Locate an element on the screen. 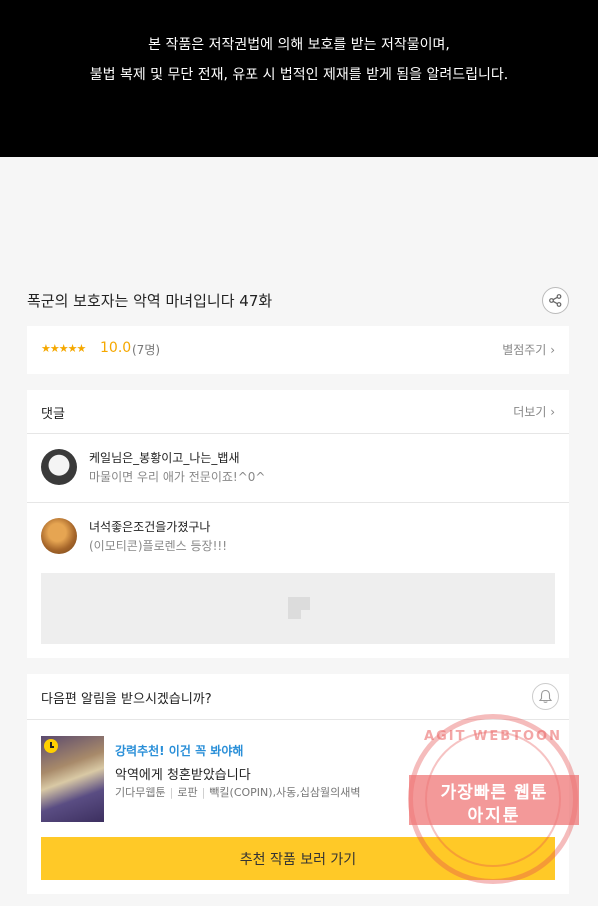  comment-nickname: 녀석좋은조건을가졌구나 is located at coordinates (150, 527).